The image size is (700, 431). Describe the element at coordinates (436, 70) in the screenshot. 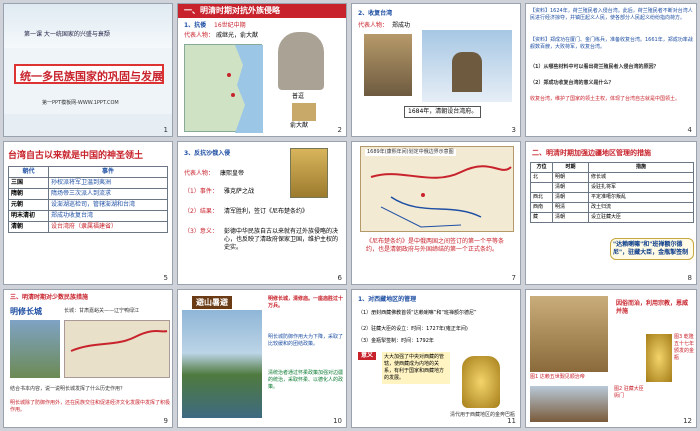

I see `slide-thumbnail-3: 2、收复台湾 代表人物： 郑成功 1684年，清朝设台湾府。 3` at that location.